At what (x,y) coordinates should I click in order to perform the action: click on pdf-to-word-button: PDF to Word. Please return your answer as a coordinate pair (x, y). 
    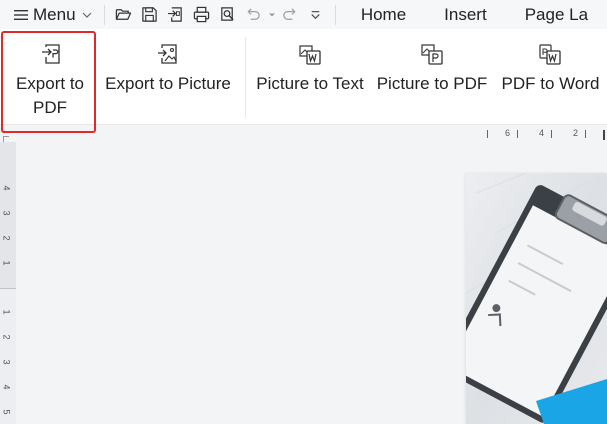
    Looking at the image, I should click on (550, 77).